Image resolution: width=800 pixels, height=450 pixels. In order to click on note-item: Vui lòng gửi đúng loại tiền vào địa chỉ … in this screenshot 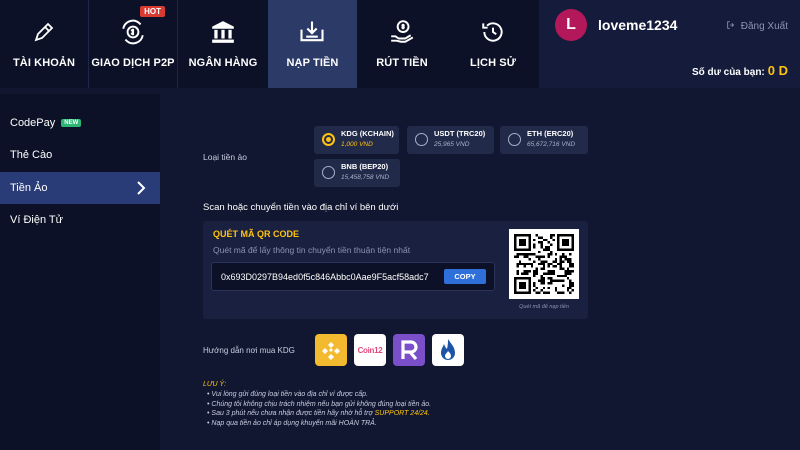, I will do `click(319, 396)`.